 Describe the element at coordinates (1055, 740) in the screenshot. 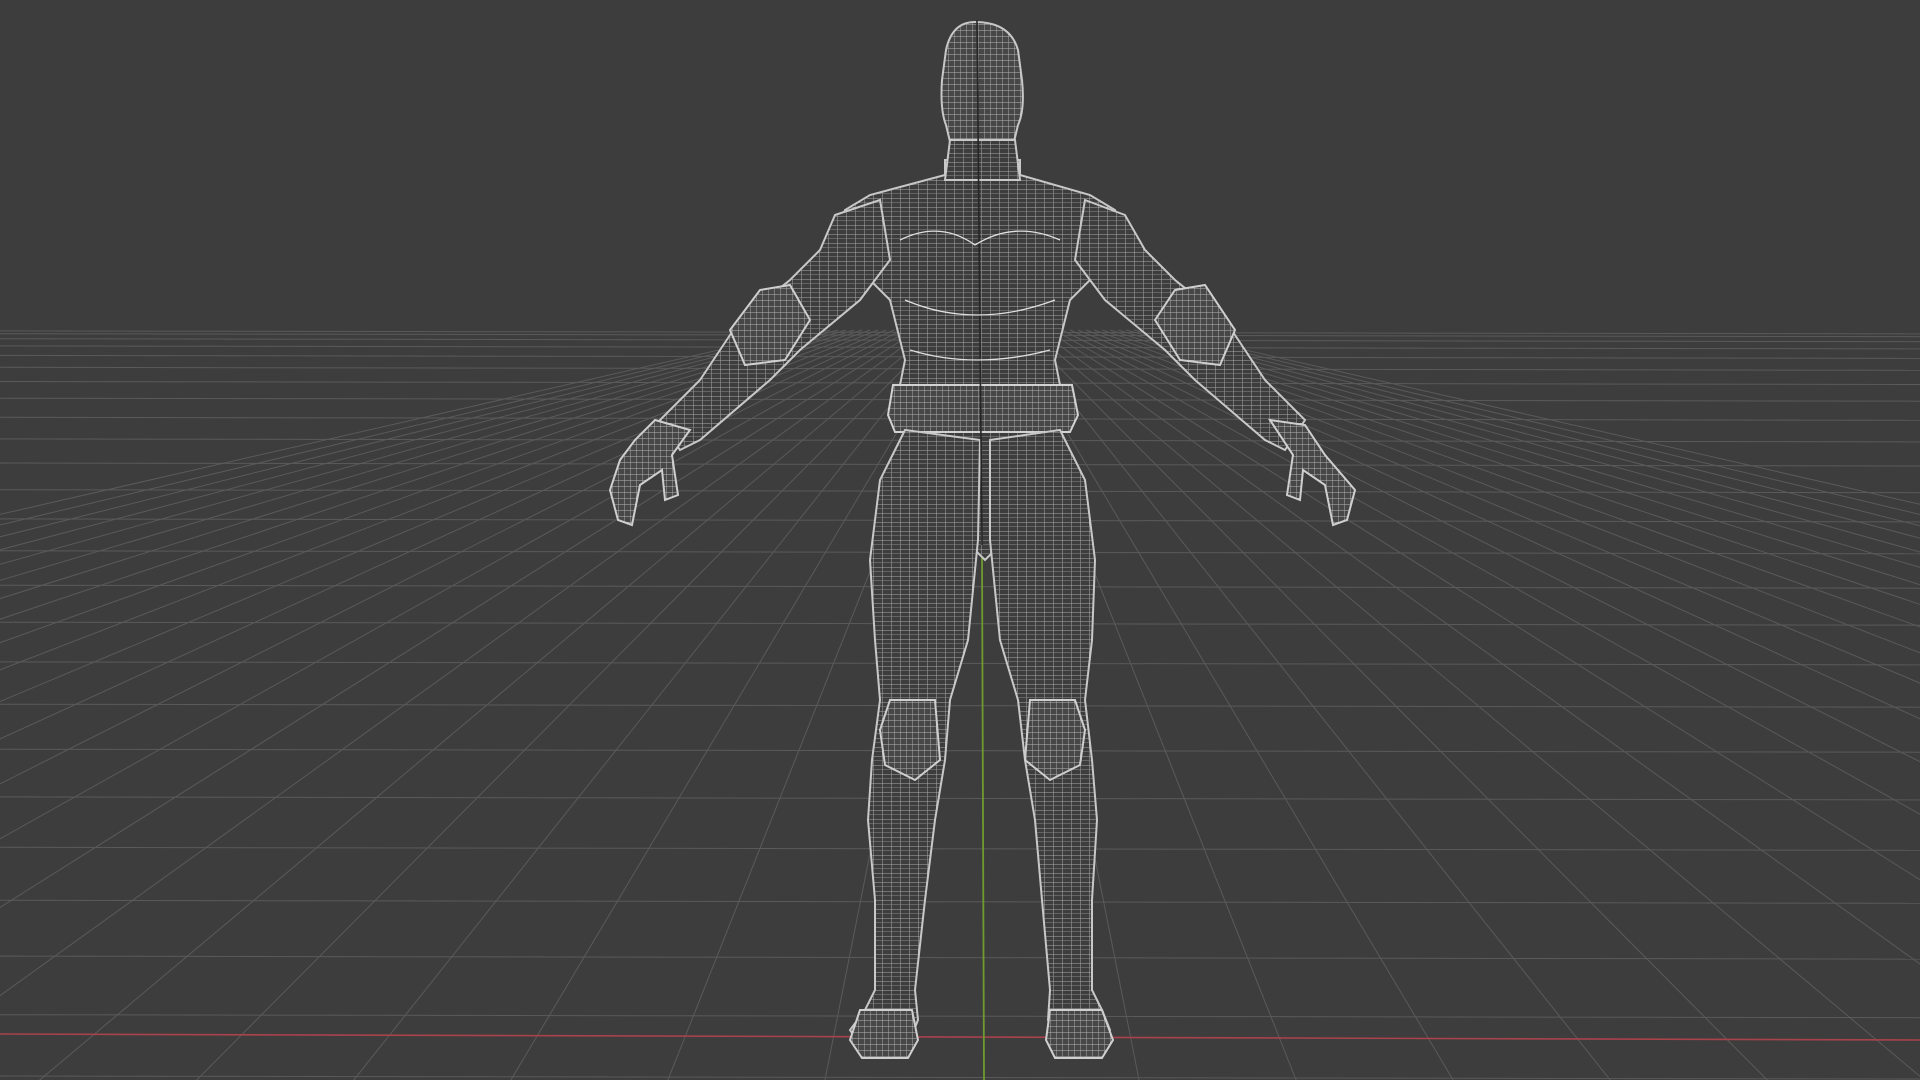

I see `mesh-right-knee` at that location.